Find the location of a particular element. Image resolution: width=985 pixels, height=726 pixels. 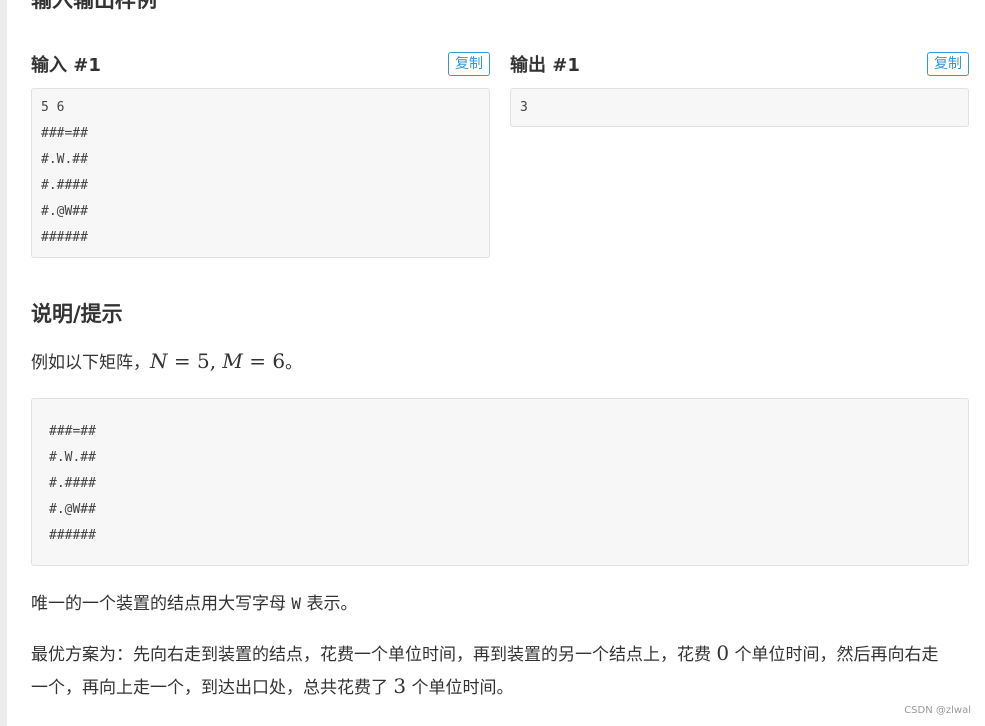

code-line: 5 6 is located at coordinates (53, 107).